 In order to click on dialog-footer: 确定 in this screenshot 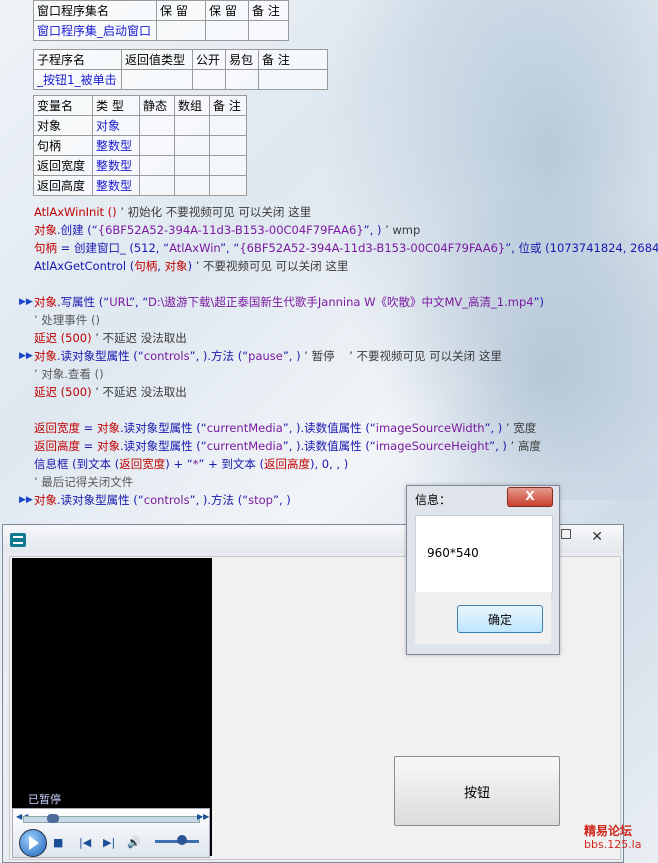, I will do `click(483, 618)`.